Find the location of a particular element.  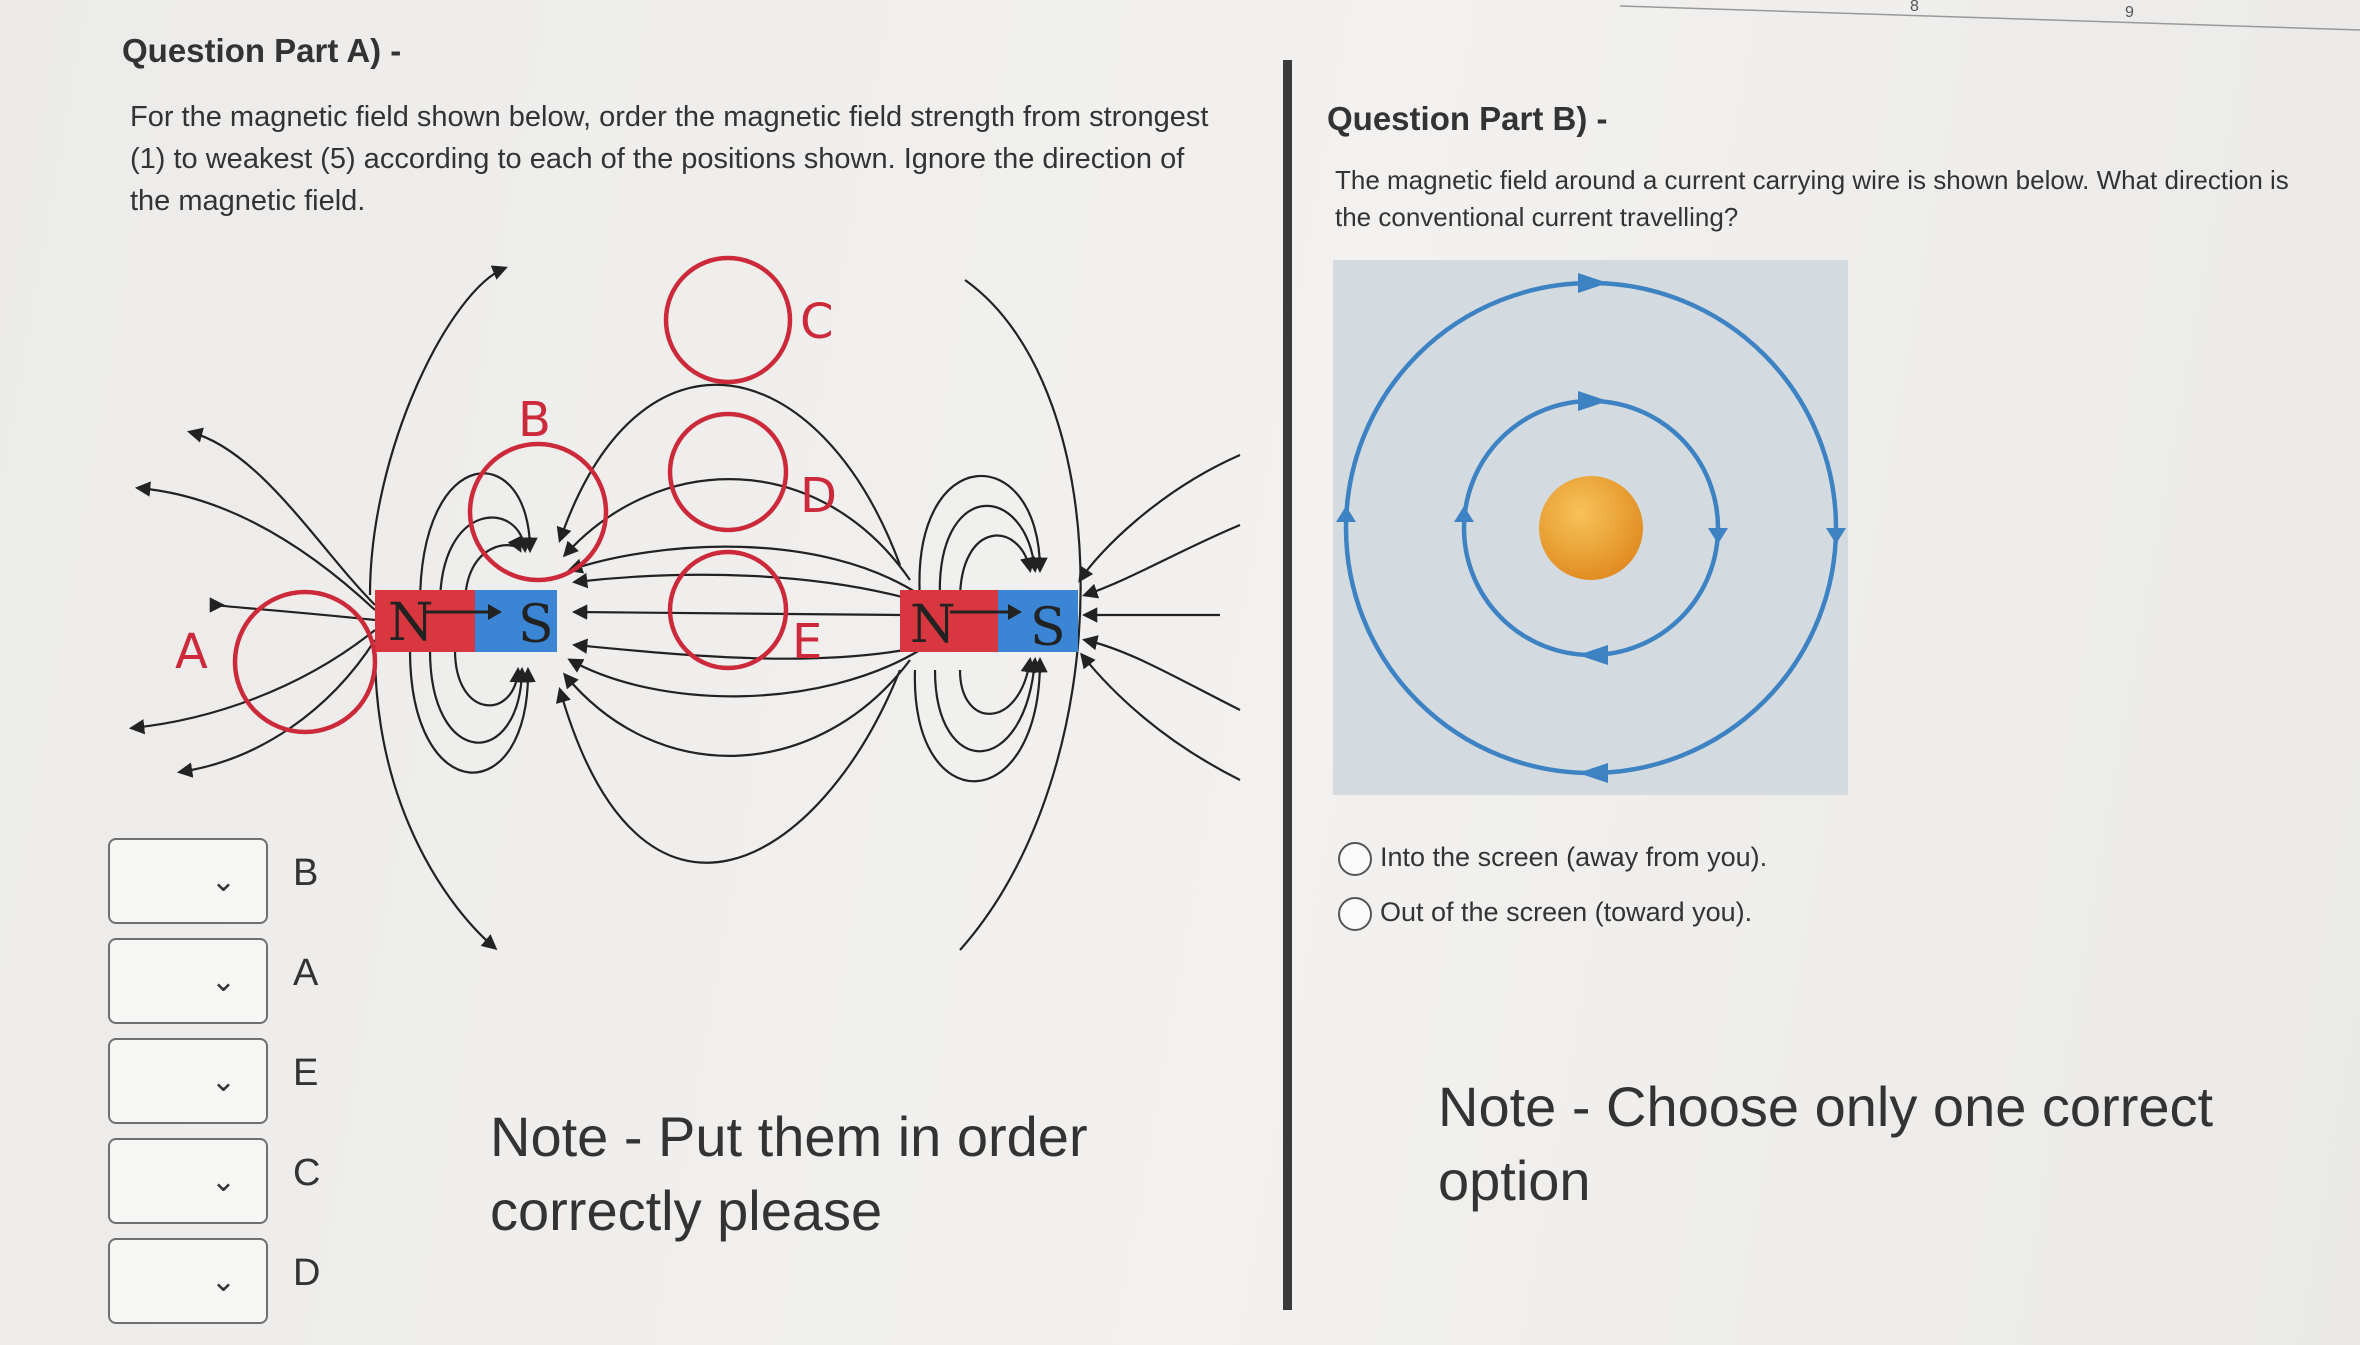

part-b-title: Question Part B) - is located at coordinates (1467, 118).